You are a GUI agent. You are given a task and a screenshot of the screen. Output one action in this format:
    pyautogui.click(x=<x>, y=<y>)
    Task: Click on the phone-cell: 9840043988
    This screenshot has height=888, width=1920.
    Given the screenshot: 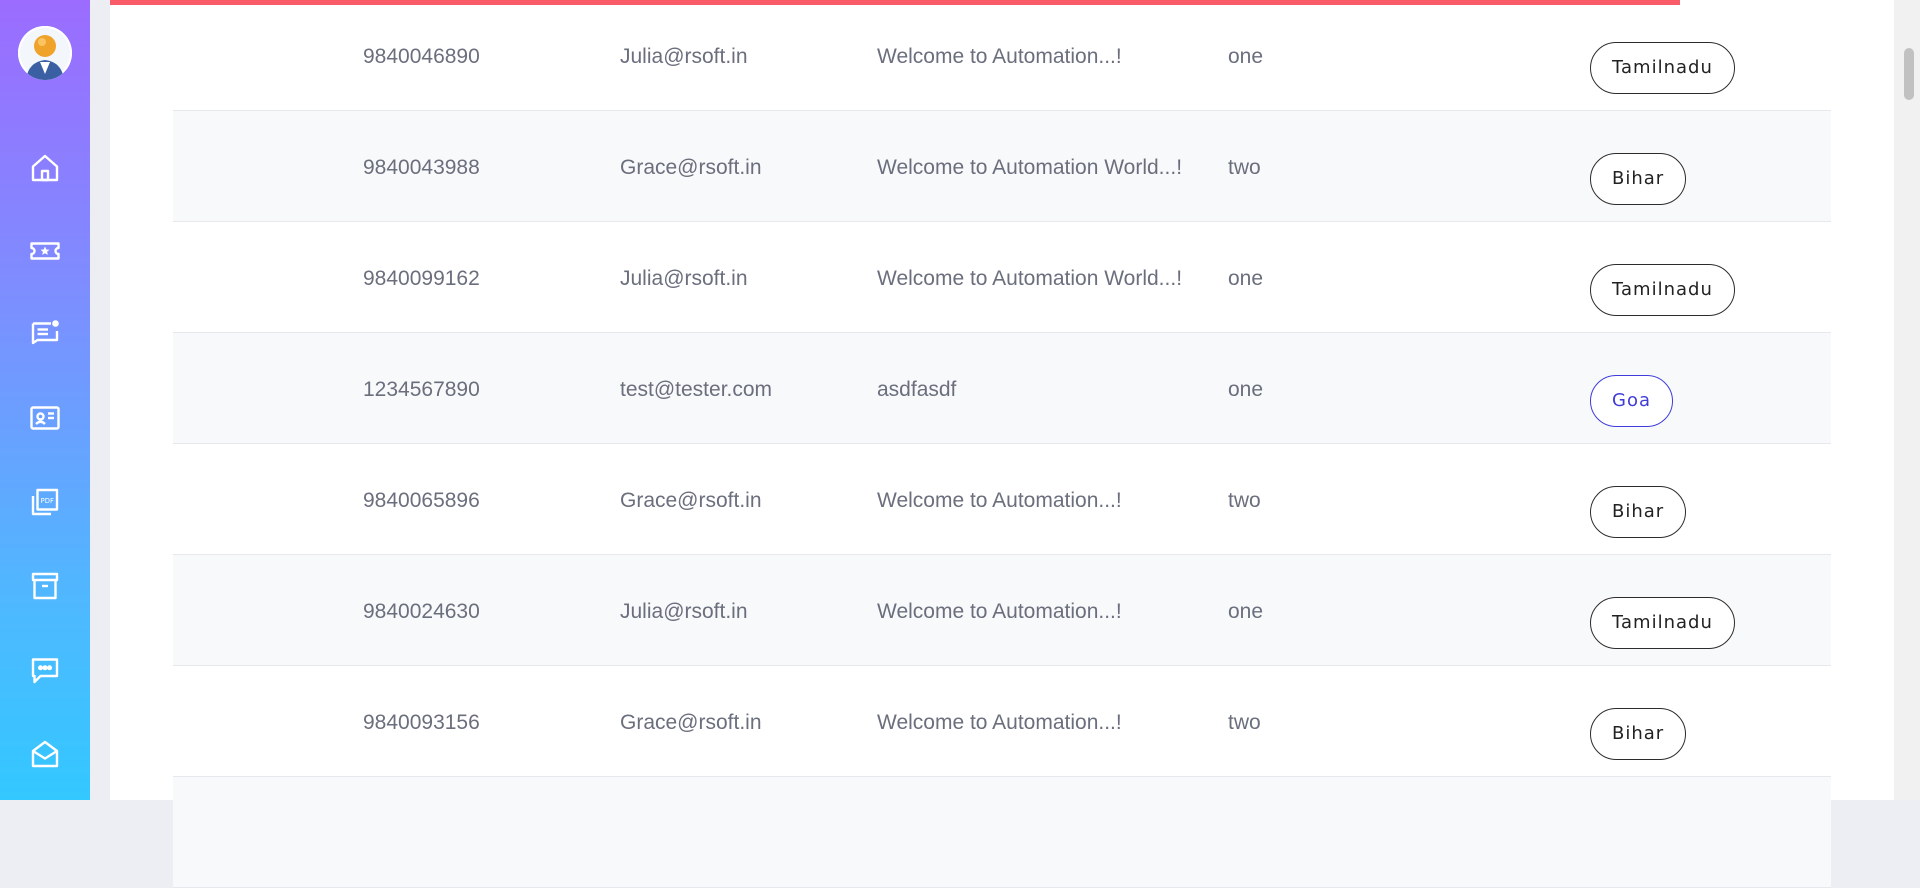 What is the action you would take?
    pyautogui.click(x=421, y=167)
    